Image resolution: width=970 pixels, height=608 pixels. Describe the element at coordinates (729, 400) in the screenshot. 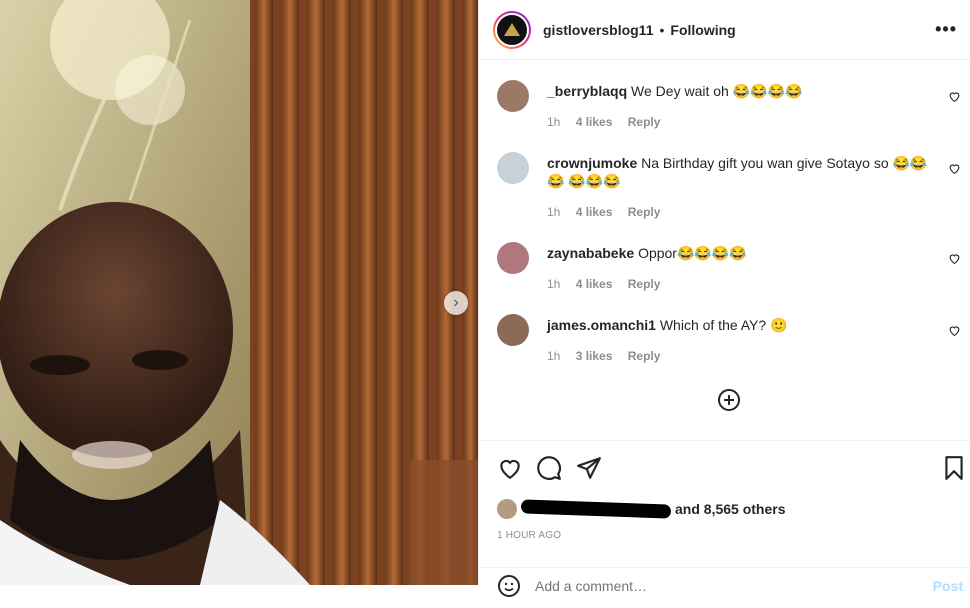

I see `plus-circle-icon` at that location.